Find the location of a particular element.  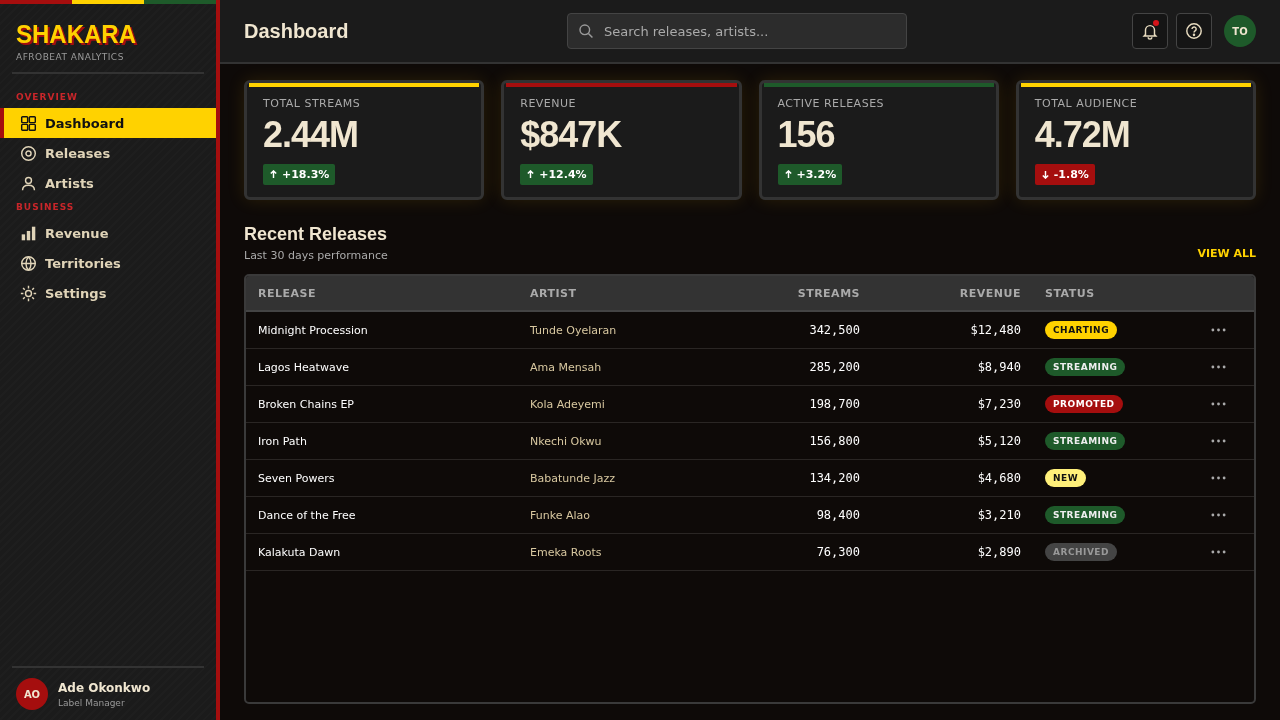

release-cell-text: Broken Chains EP is located at coordinates (306, 404).